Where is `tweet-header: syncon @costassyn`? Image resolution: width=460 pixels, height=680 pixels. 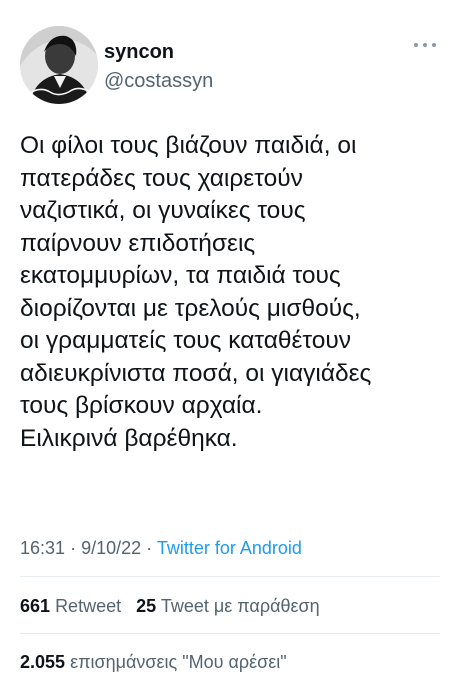
tweet-header: syncon @costassyn is located at coordinates (230, 66).